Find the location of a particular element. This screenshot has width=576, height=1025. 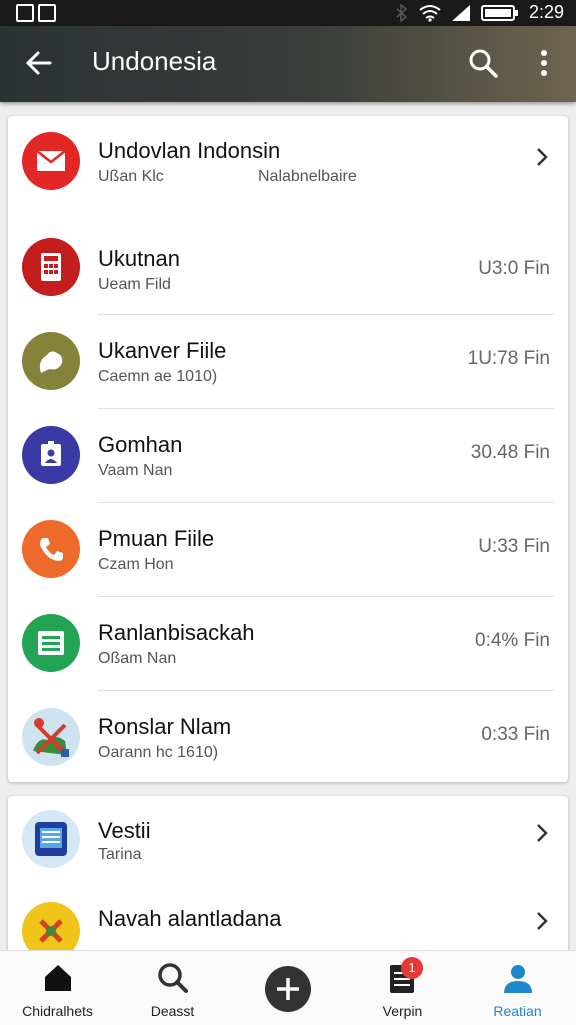

list-item: Ukanver Fiile Caemn ae 1010) 1U:78 Fin is located at coordinates (288, 361).